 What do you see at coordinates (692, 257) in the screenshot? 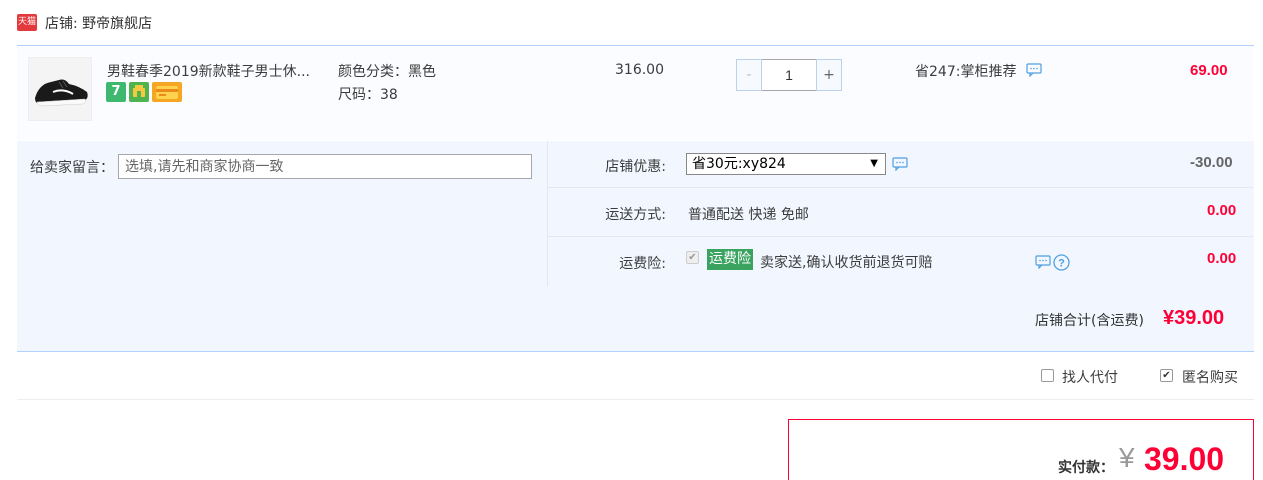
I see `insurance-checkbox: ✔` at bounding box center [692, 257].